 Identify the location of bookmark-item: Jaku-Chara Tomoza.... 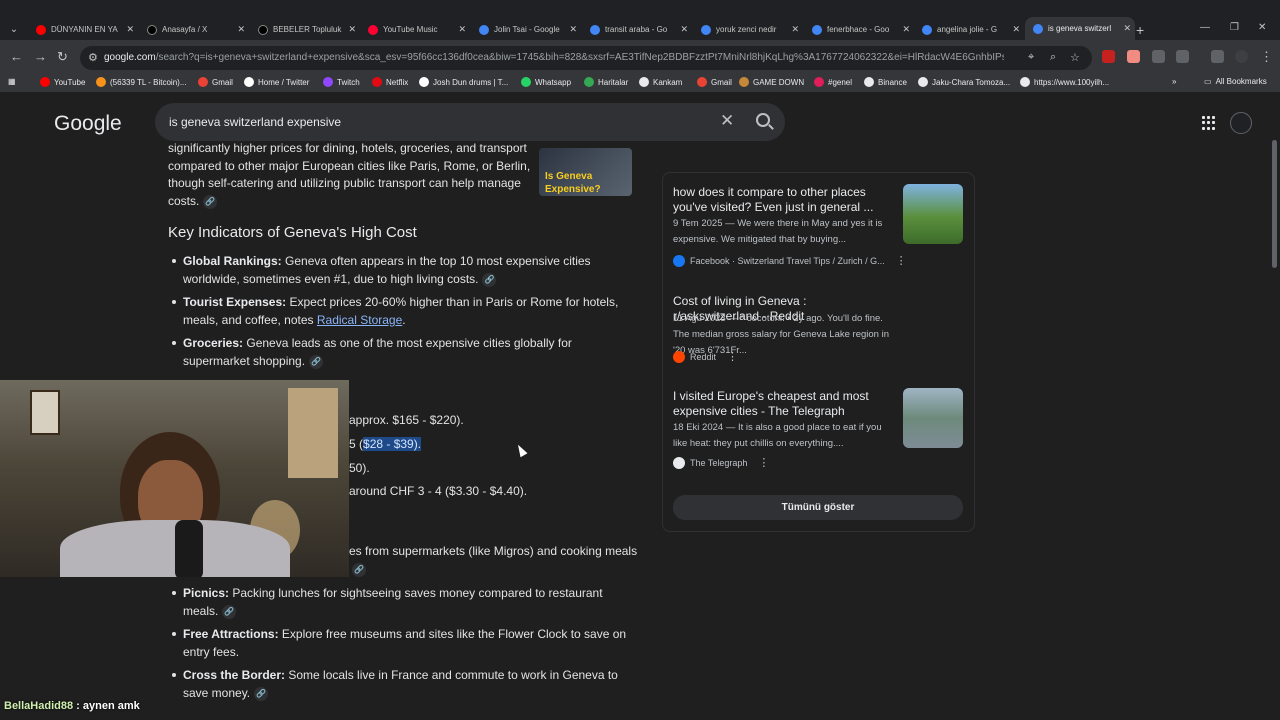
(964, 82).